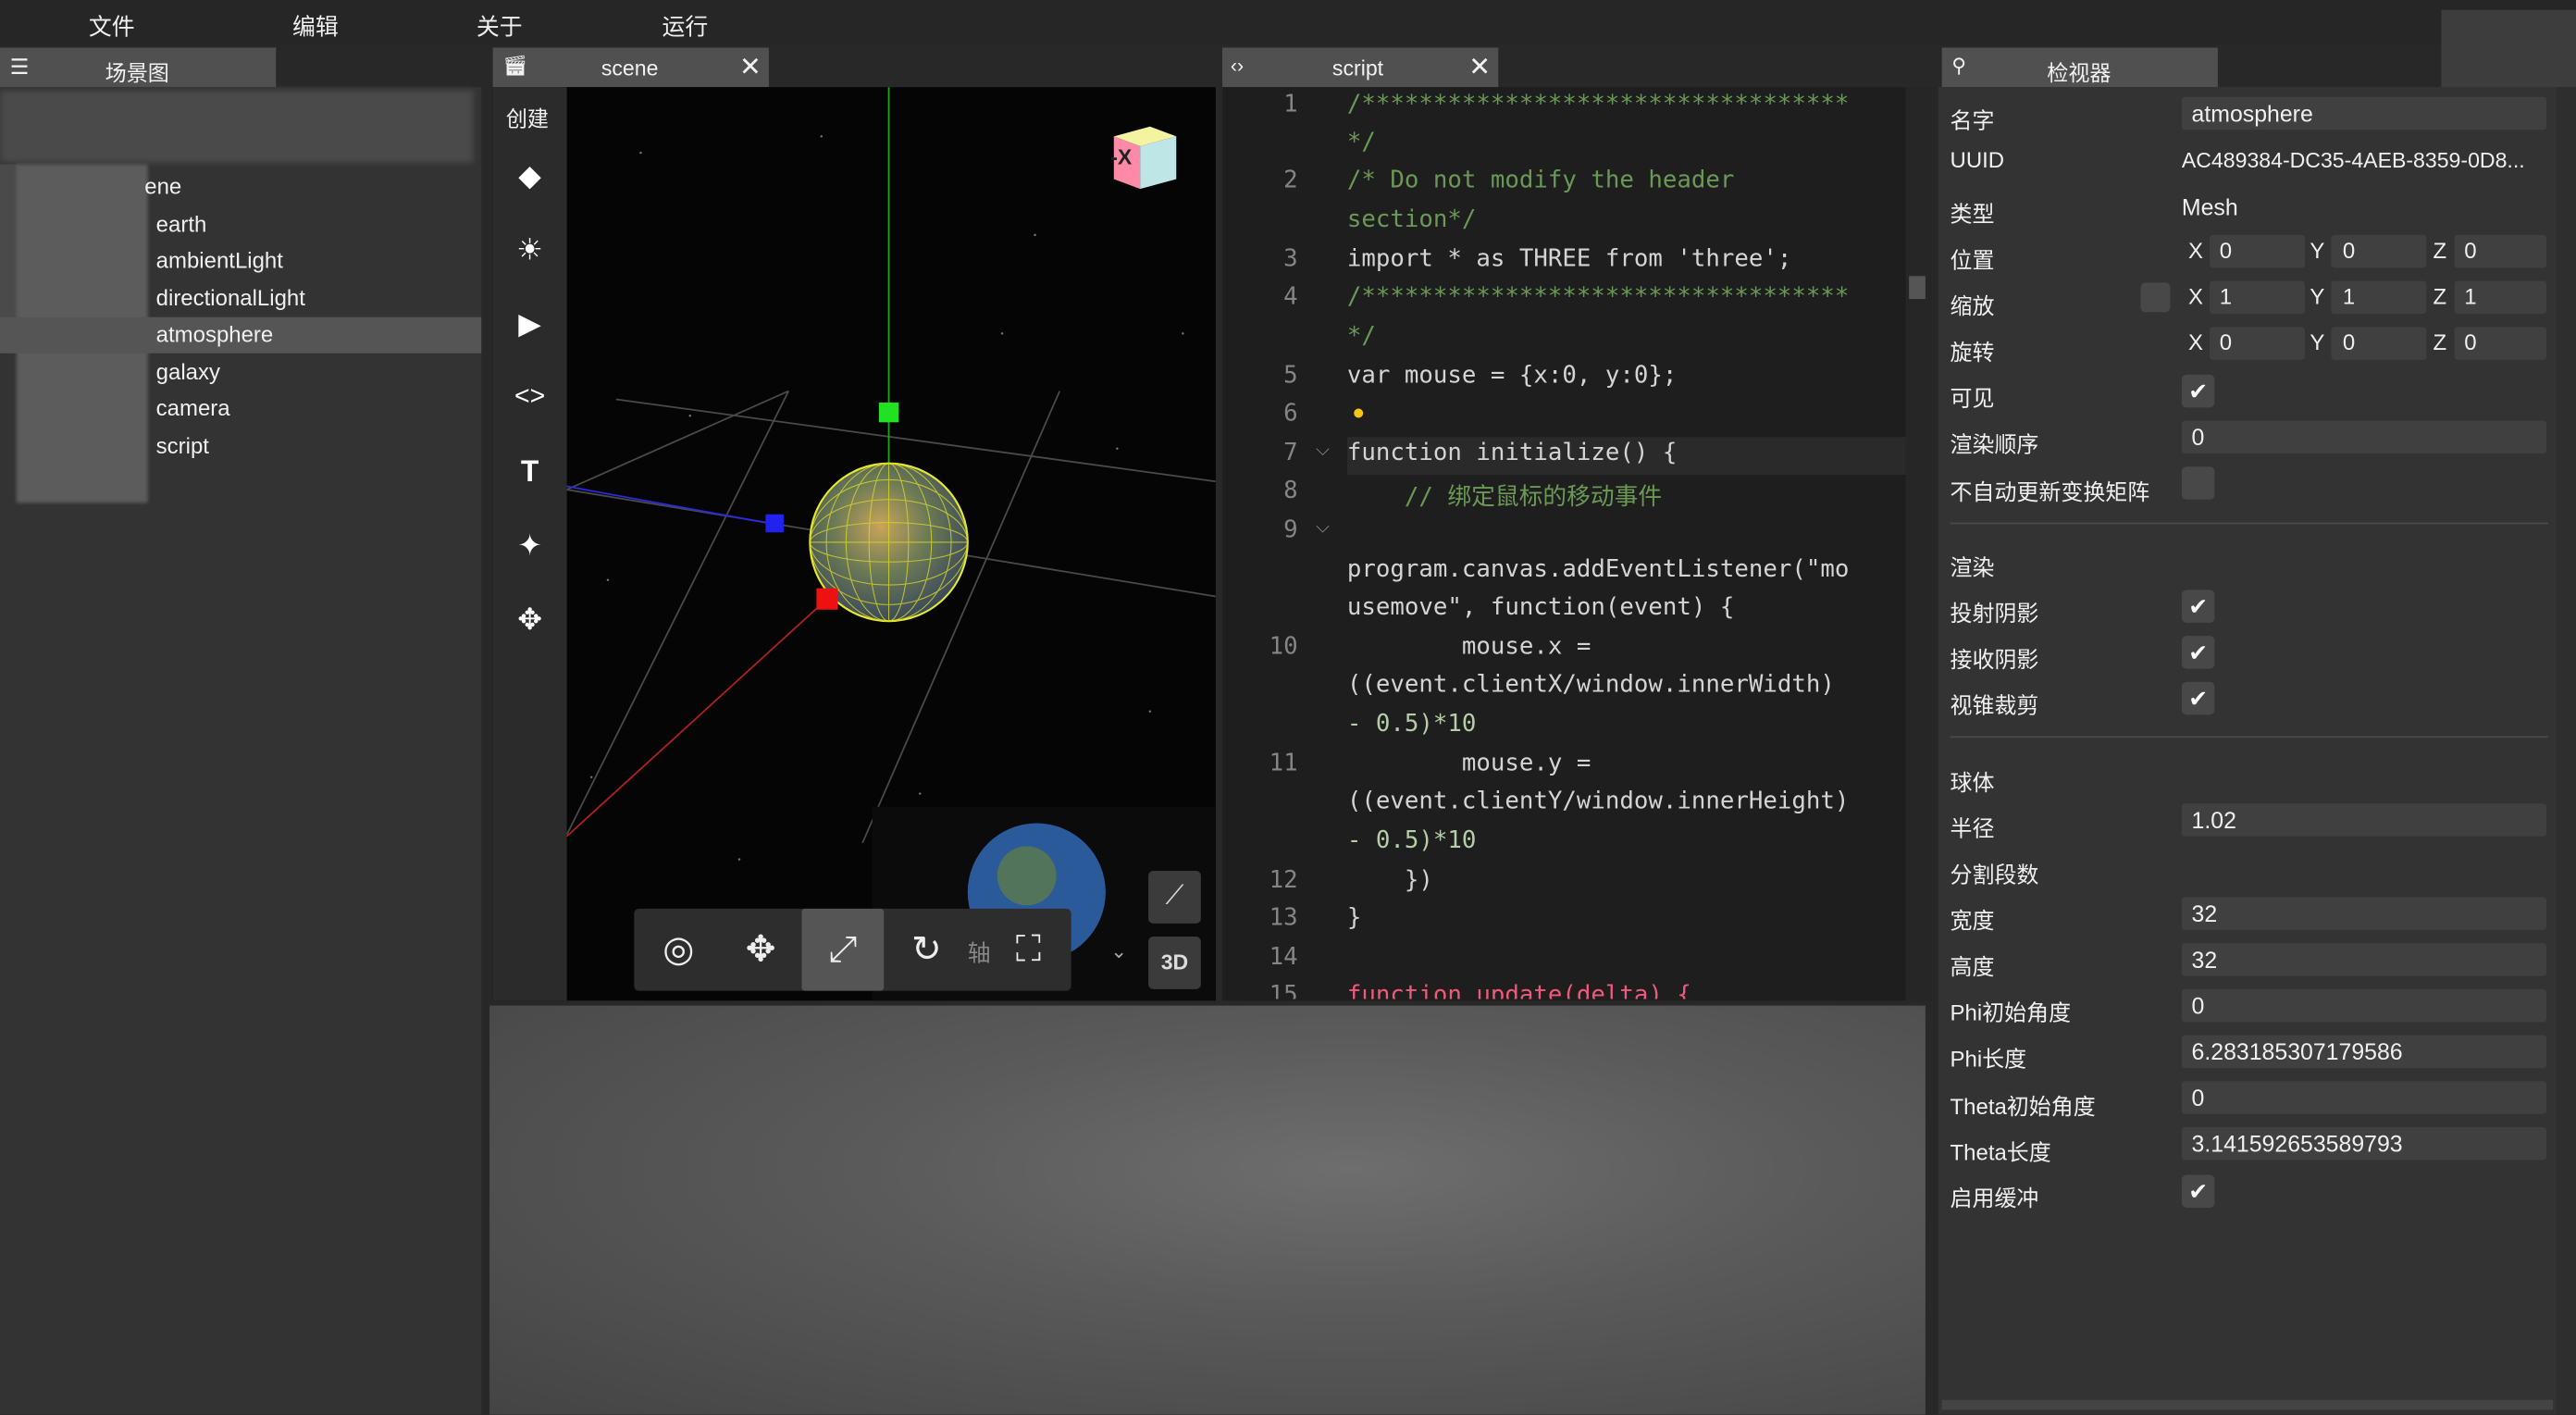 This screenshot has width=2576, height=1415. I want to click on scene-graph-item-galaxy: galaxy, so click(241, 373).